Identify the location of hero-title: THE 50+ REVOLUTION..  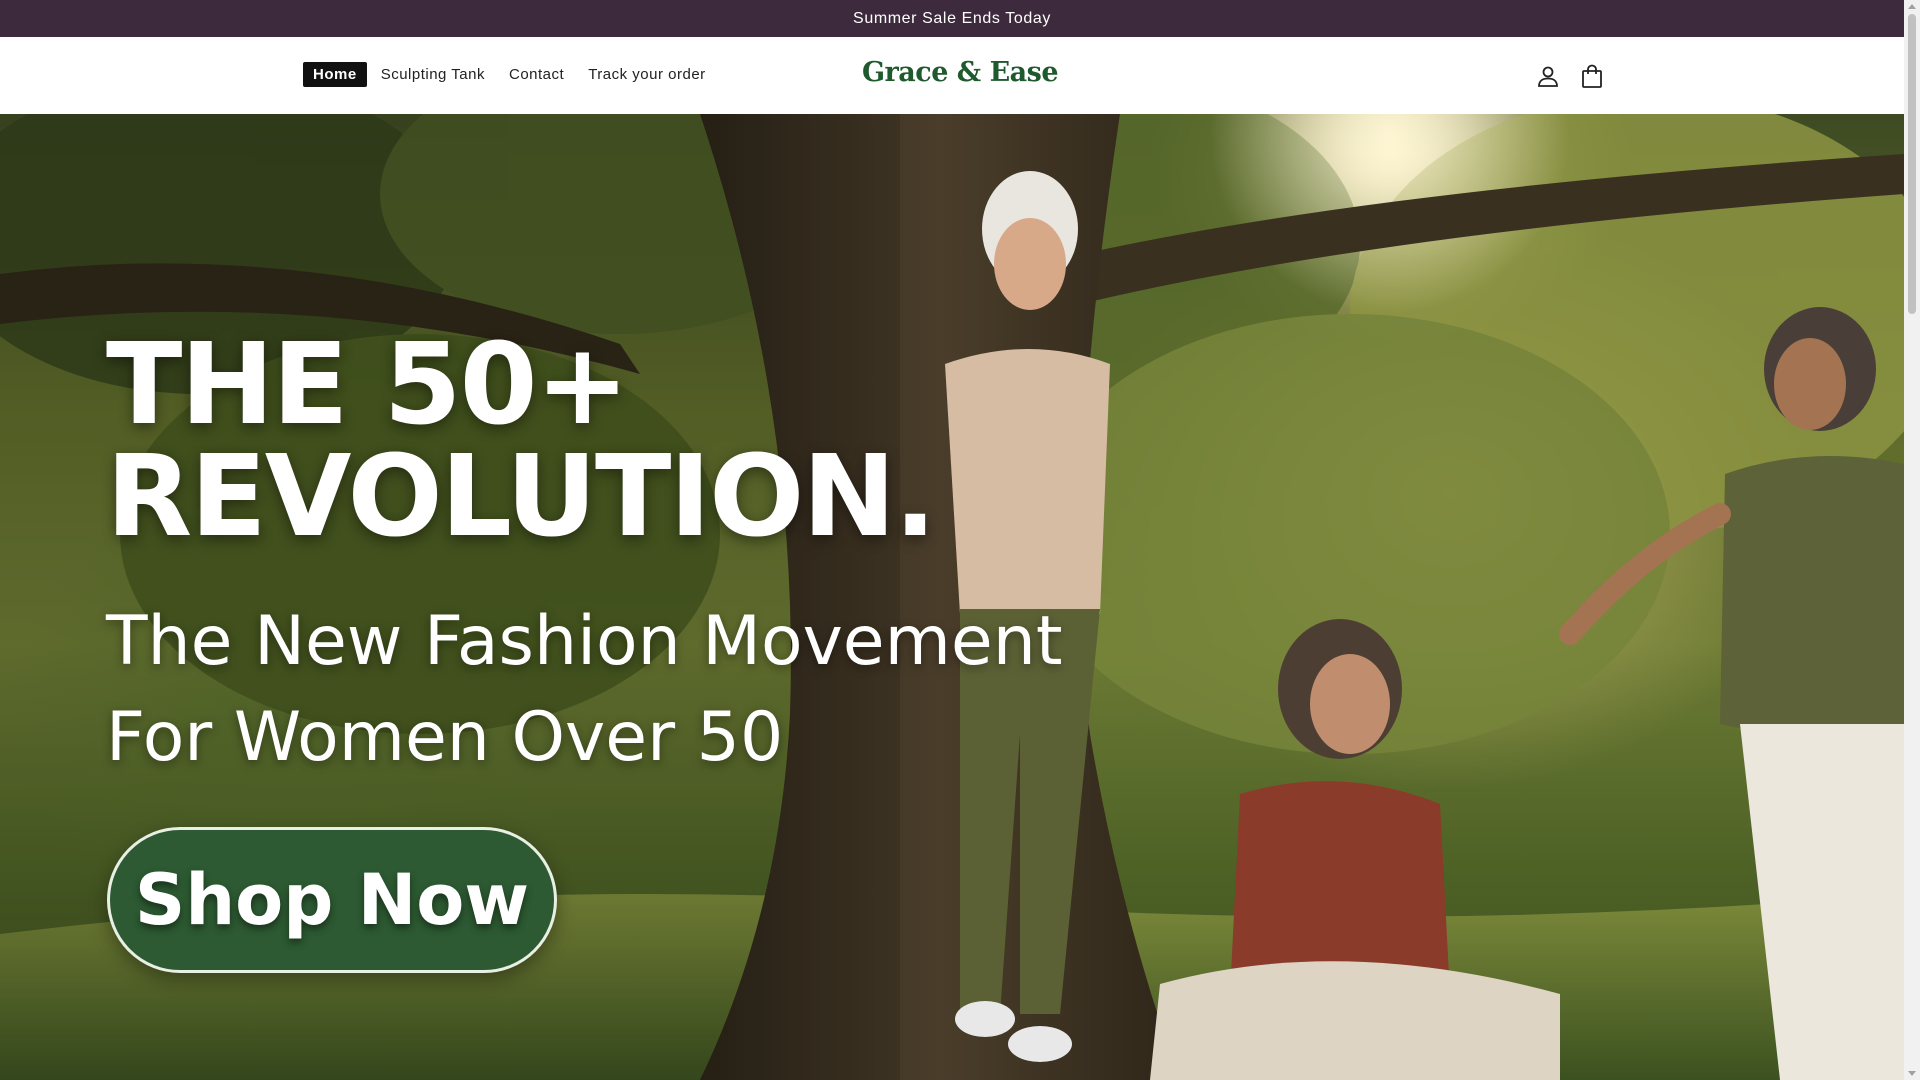
(521, 441).